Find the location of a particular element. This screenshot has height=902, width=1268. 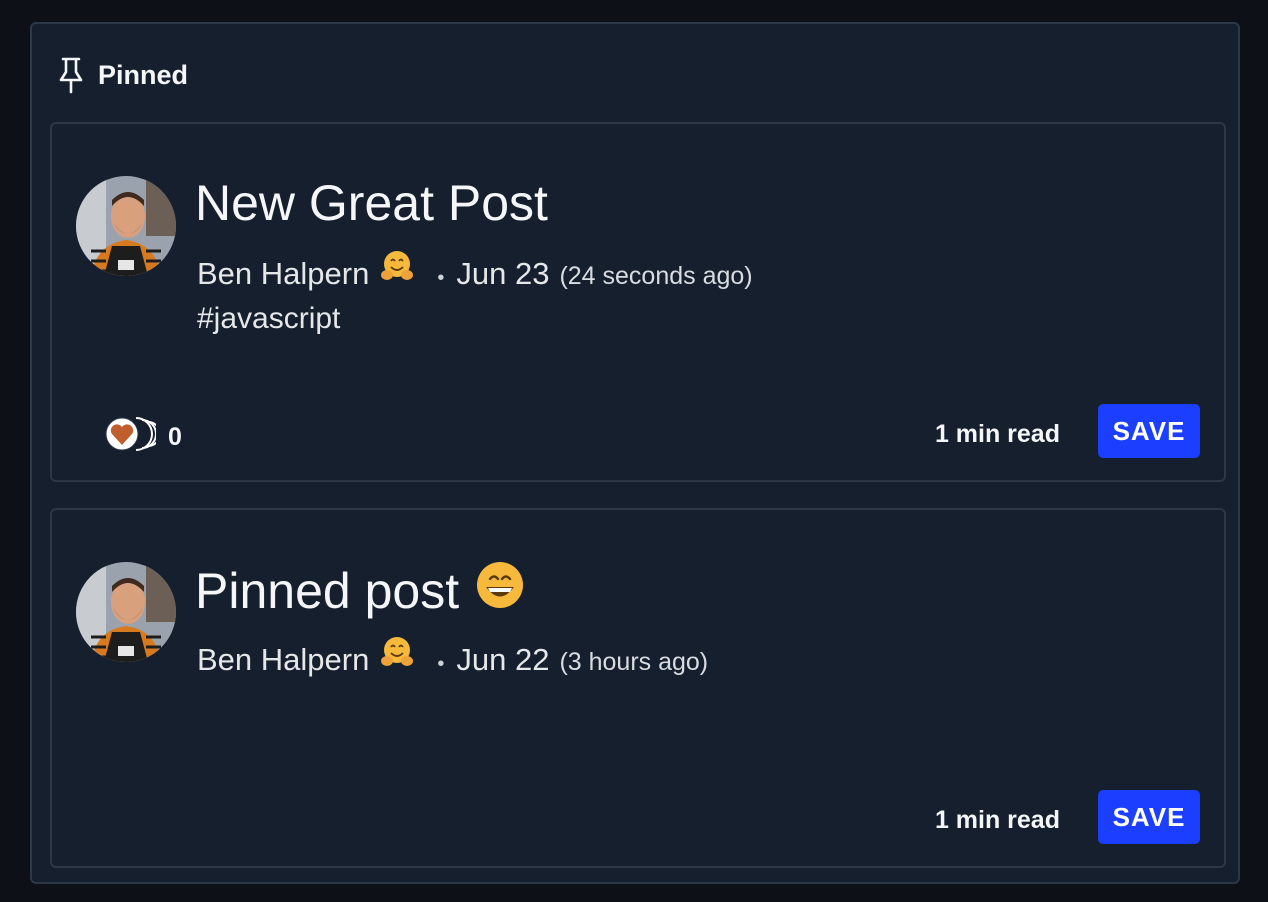

post-title: New Great Post is located at coordinates (371, 203).